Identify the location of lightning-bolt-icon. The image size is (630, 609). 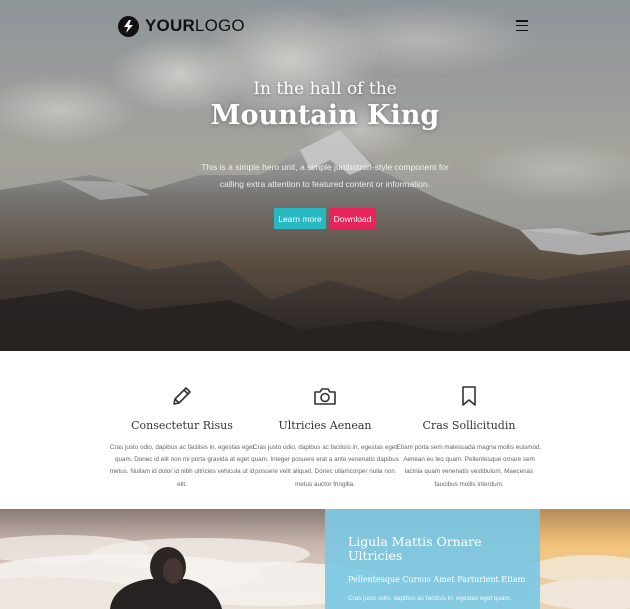
(128, 26).